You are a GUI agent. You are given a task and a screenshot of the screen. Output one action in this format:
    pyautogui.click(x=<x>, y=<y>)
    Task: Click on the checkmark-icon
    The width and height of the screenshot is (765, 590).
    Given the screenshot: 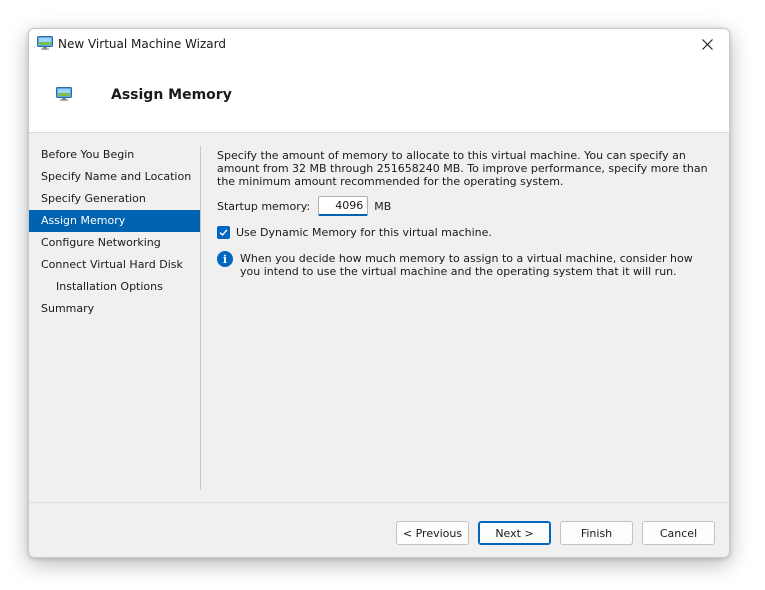 What is the action you would take?
    pyautogui.click(x=223, y=233)
    